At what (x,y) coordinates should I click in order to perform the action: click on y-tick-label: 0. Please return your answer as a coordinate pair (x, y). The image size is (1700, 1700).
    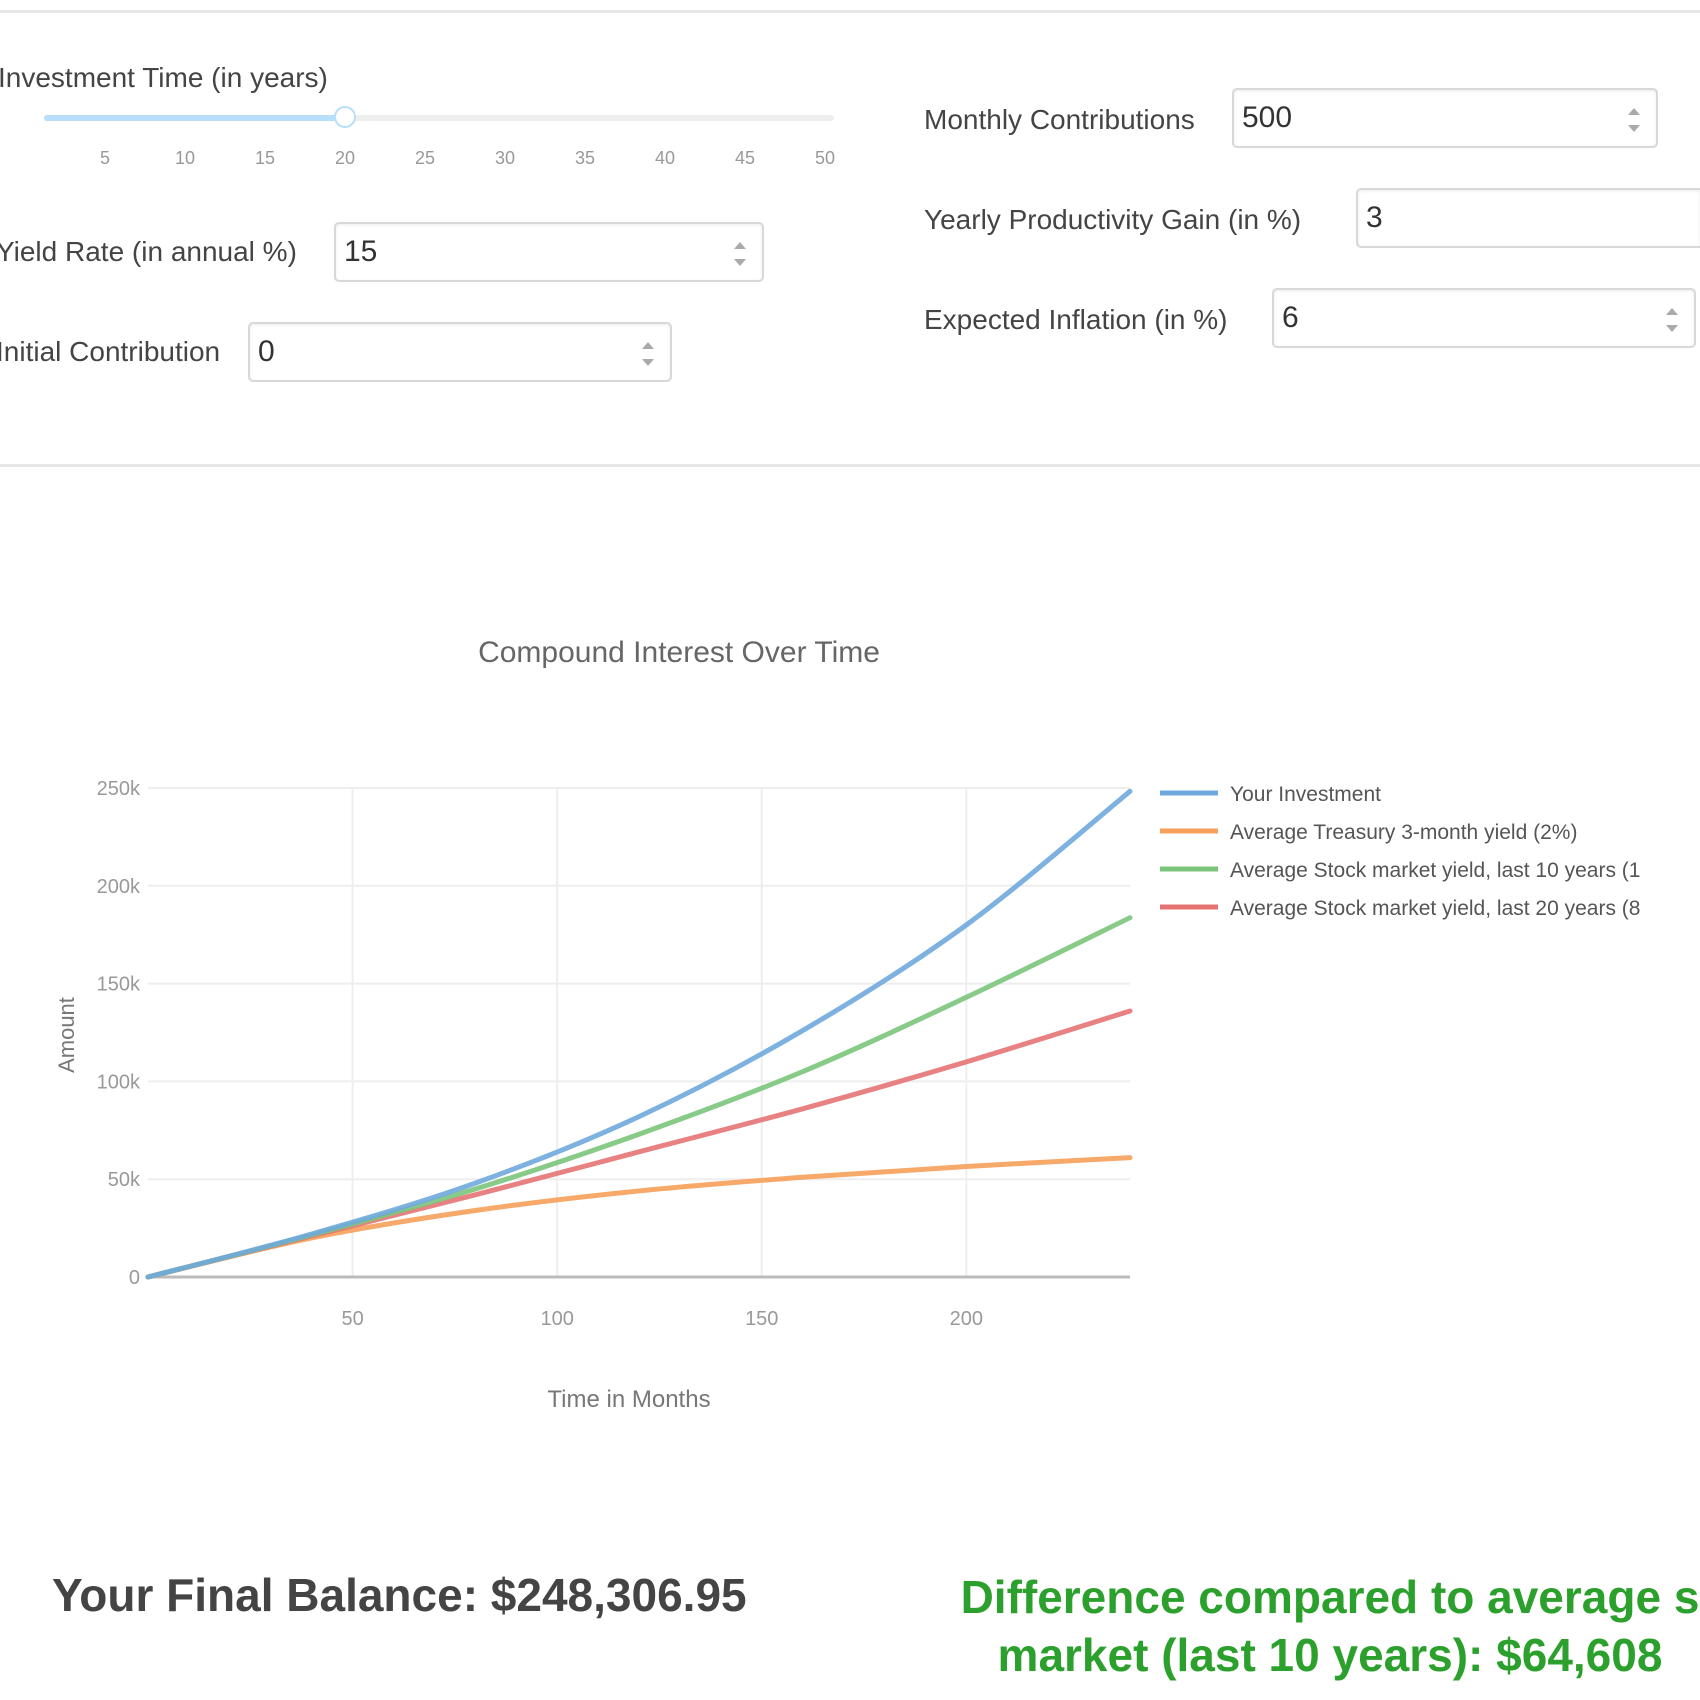
    Looking at the image, I should click on (134, 1278).